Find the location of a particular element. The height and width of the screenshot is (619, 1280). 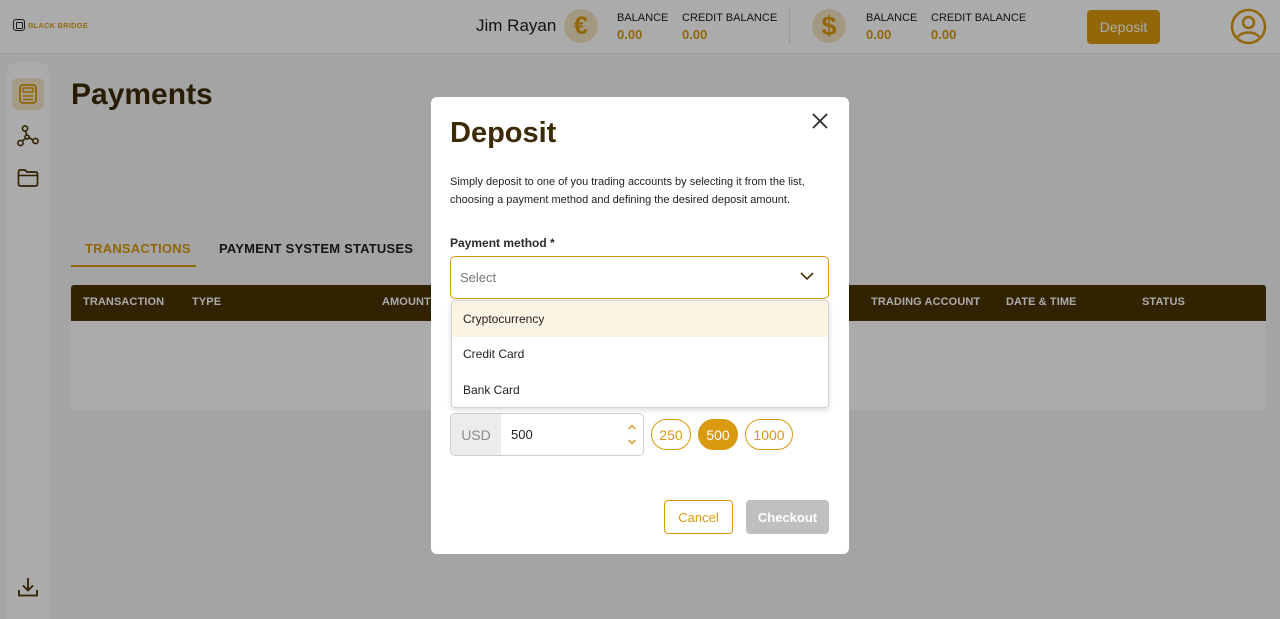

option-bank-card: Bank Card is located at coordinates (640, 389).